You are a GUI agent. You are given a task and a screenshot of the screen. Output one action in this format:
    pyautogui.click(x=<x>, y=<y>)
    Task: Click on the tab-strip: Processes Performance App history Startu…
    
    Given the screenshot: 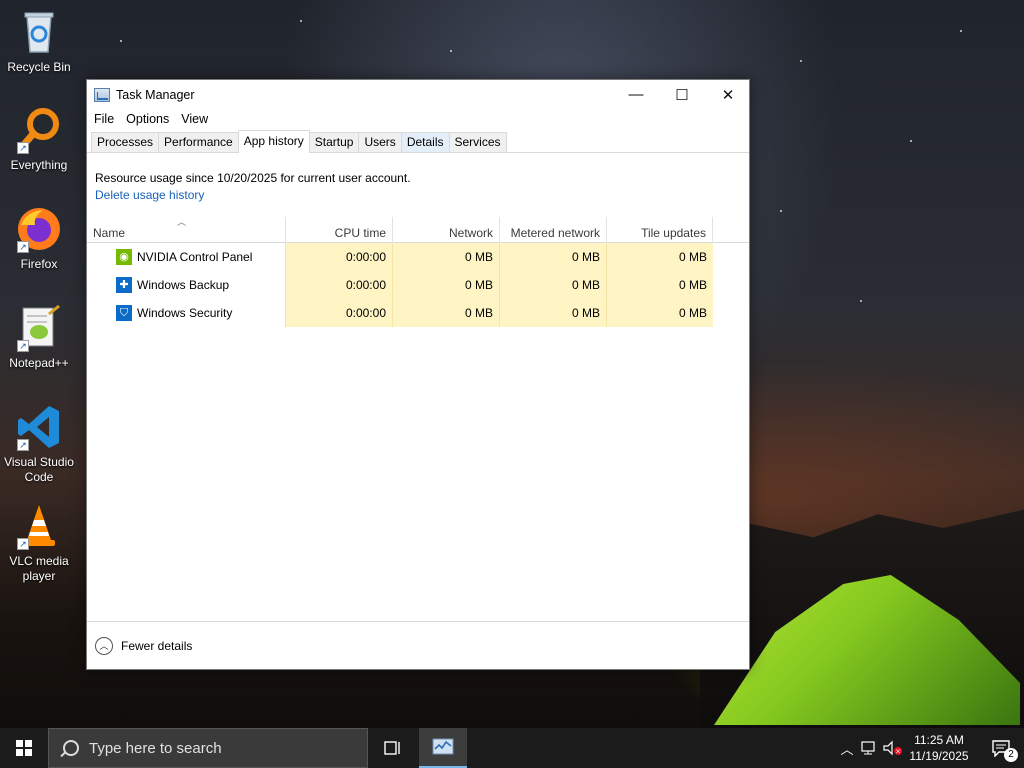 What is the action you would take?
    pyautogui.click(x=418, y=141)
    